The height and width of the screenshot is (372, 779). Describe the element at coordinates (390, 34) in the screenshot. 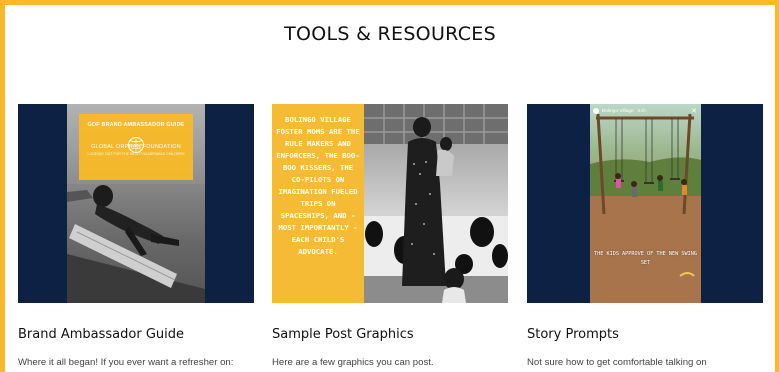

I see `page-title: TOOLS & RESOURCES` at that location.